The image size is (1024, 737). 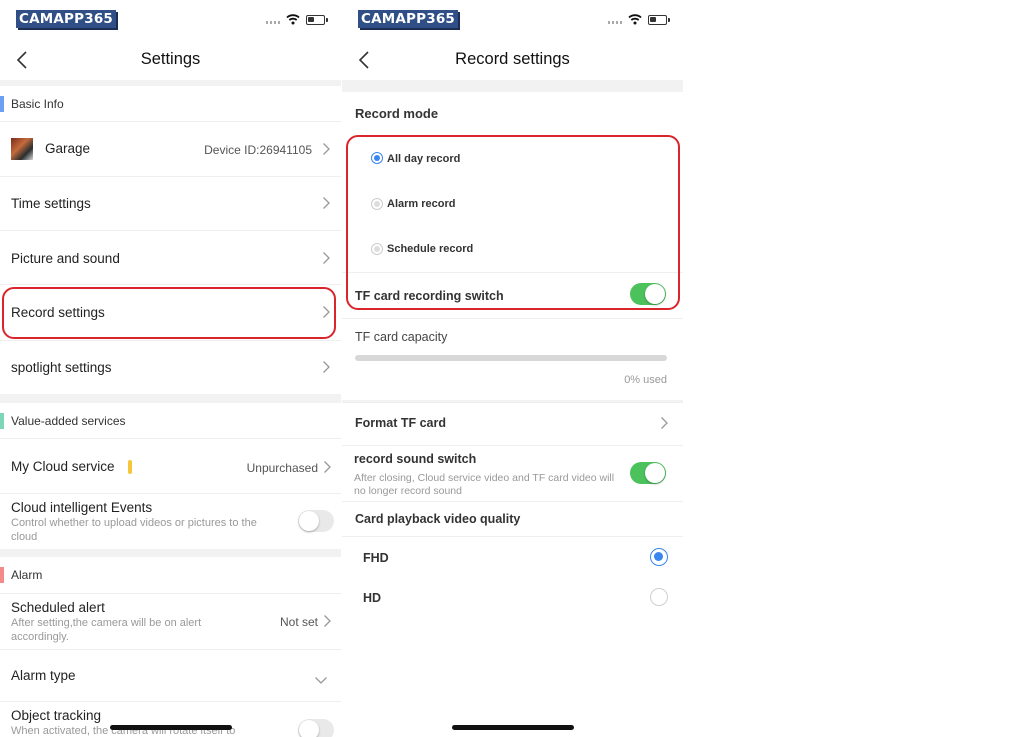 I want to click on nav-bar: Settings, so click(x=170, y=60).